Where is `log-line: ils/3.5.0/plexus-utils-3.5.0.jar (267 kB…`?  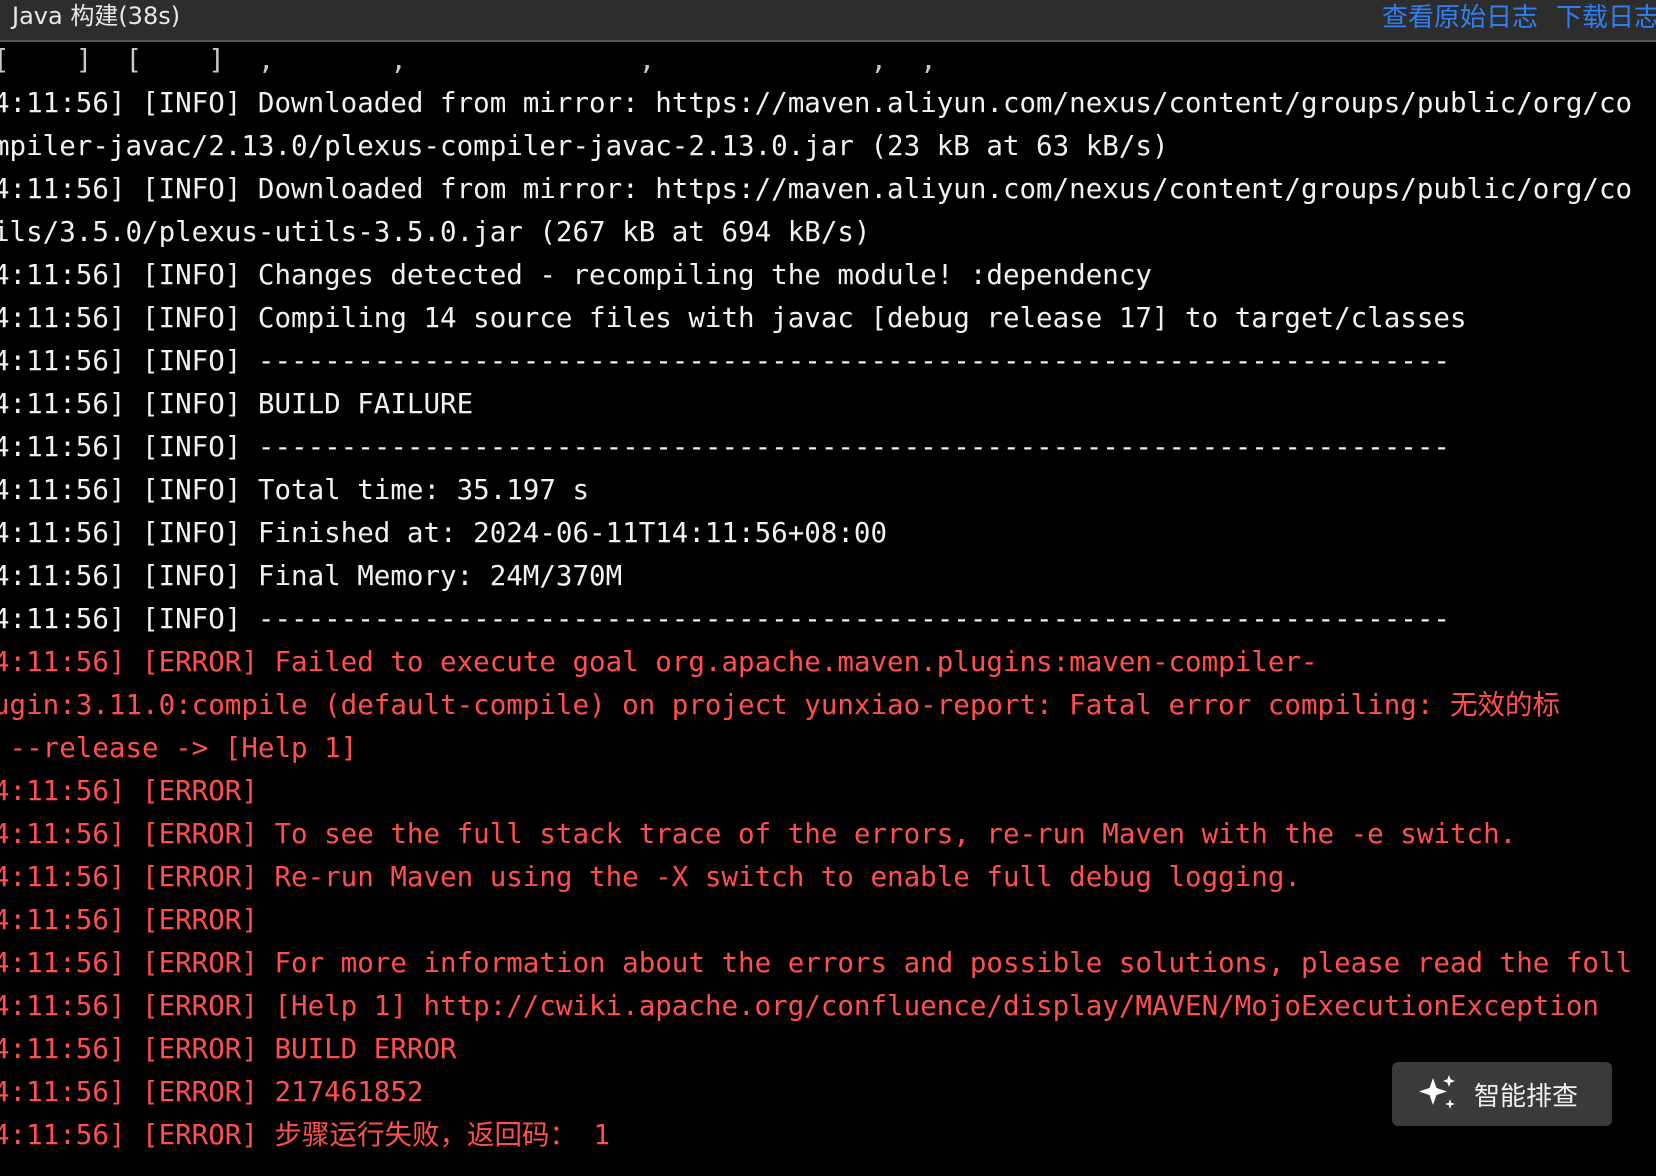 log-line: ils/3.5.0/plexus-utils-3.5.0.jar (267 kB… is located at coordinates (435, 232).